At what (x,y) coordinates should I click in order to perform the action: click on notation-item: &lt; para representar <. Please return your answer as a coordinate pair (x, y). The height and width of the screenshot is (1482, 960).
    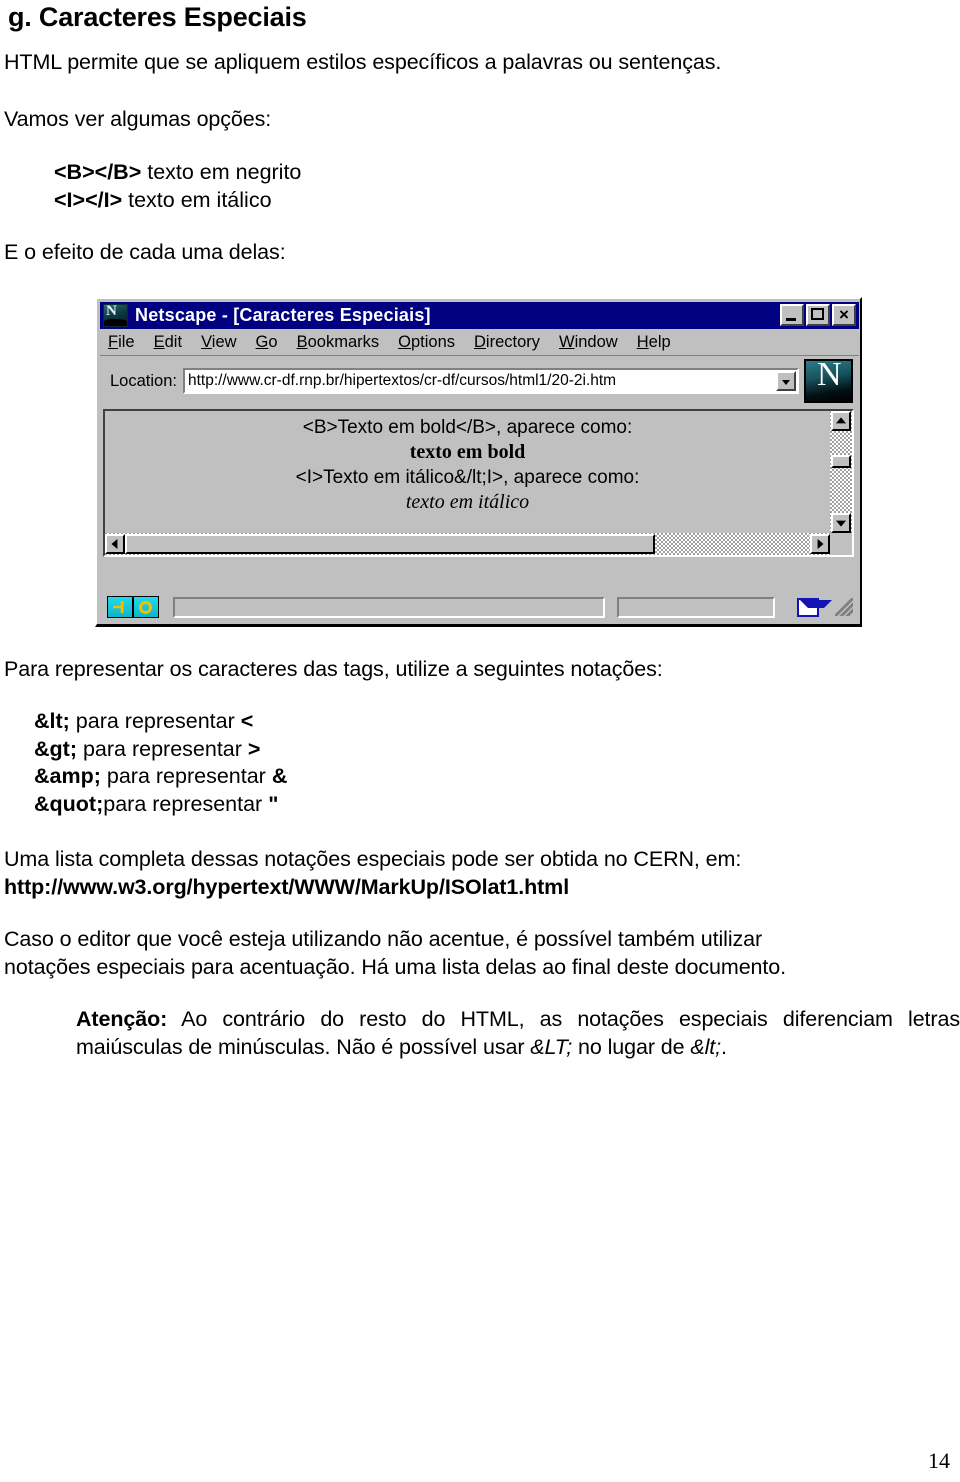
    Looking at the image, I should click on (160, 722).